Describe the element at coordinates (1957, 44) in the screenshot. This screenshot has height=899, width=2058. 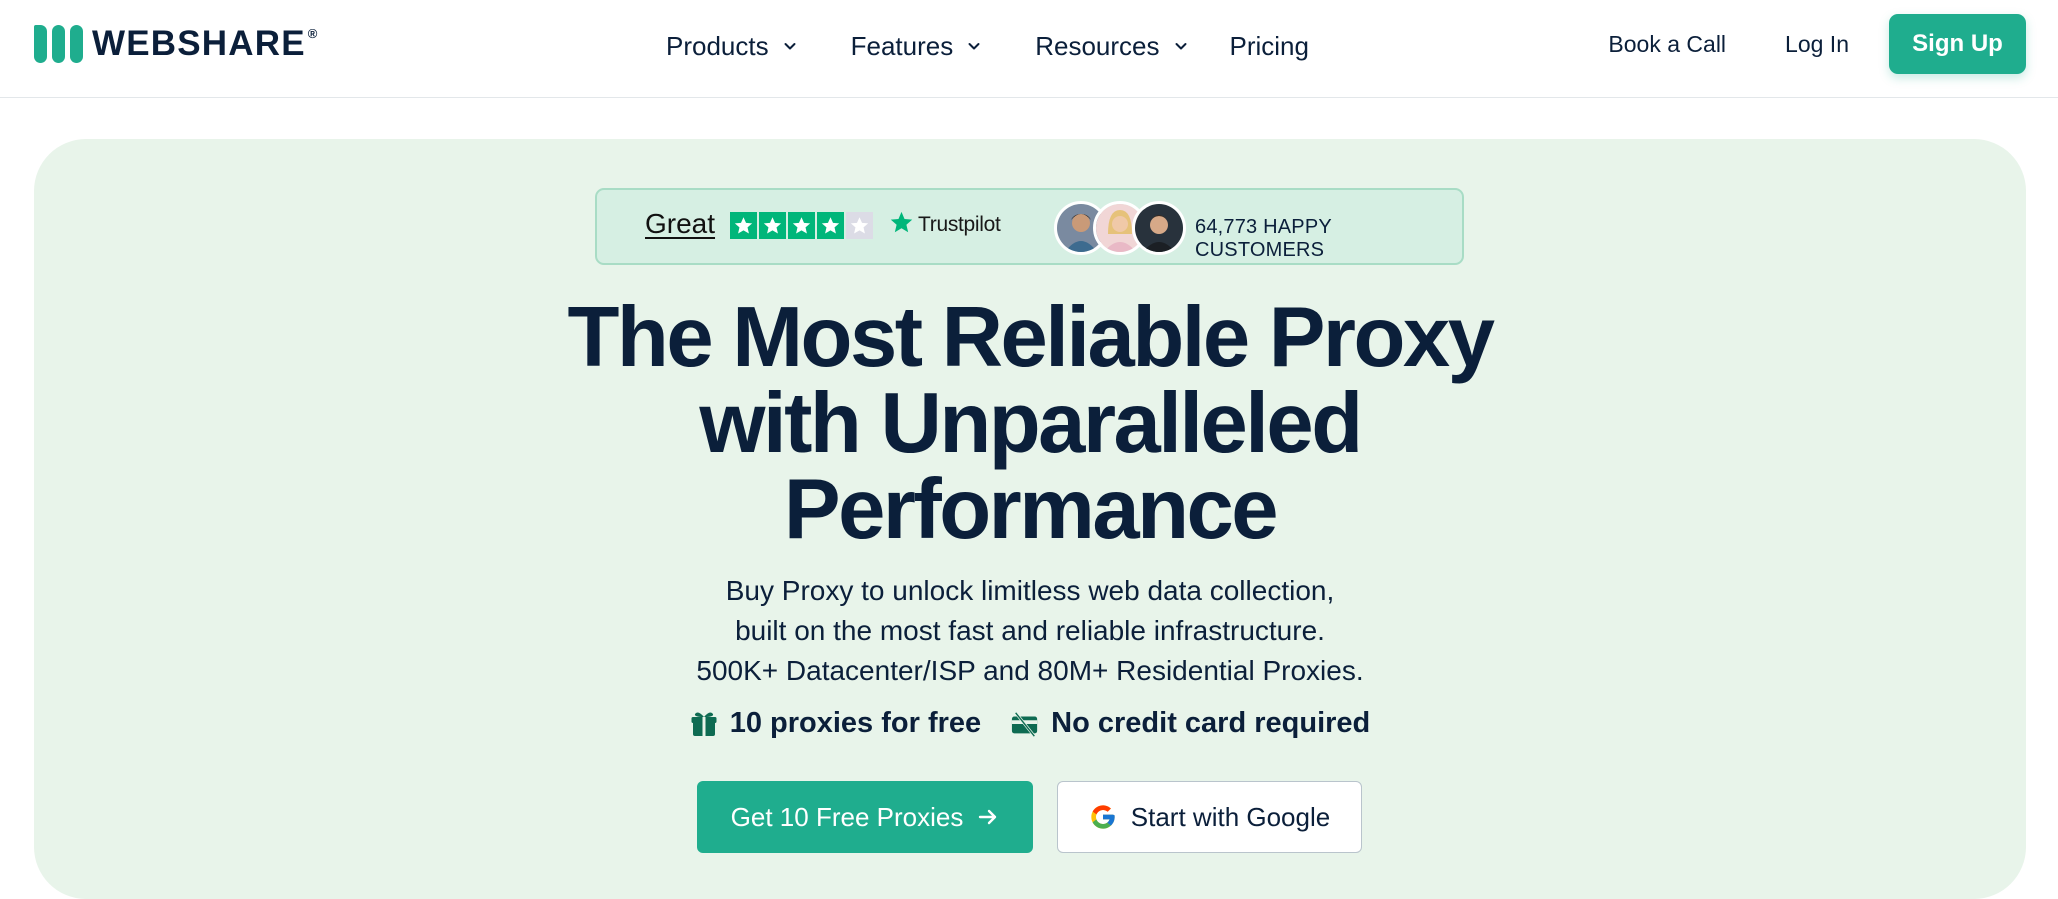
I see `sign-up-button: Sign Up` at that location.